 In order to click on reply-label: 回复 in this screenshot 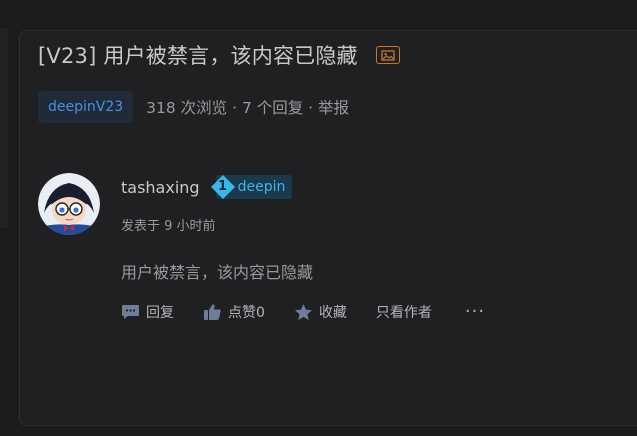, I will do `click(160, 313)`.